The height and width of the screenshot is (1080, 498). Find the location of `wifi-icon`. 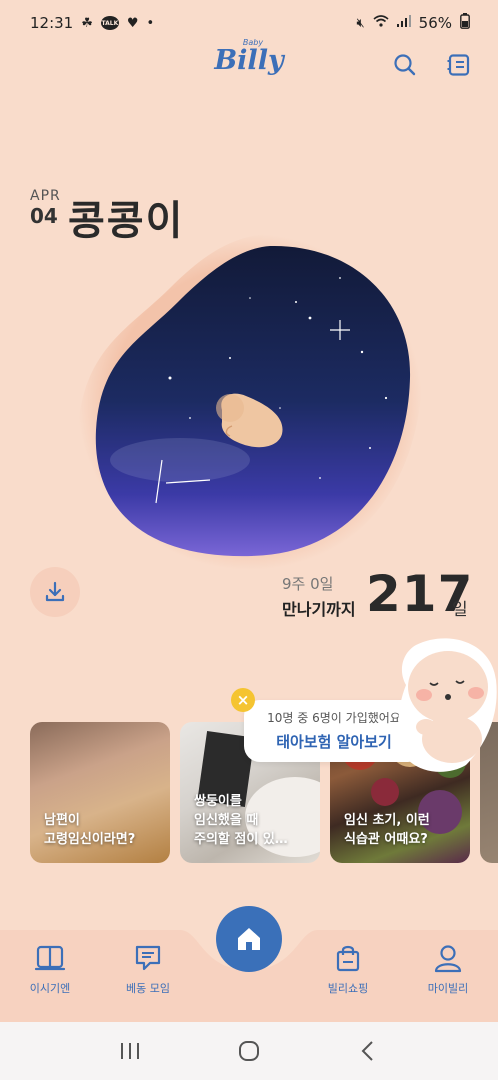

wifi-icon is located at coordinates (381, 23).